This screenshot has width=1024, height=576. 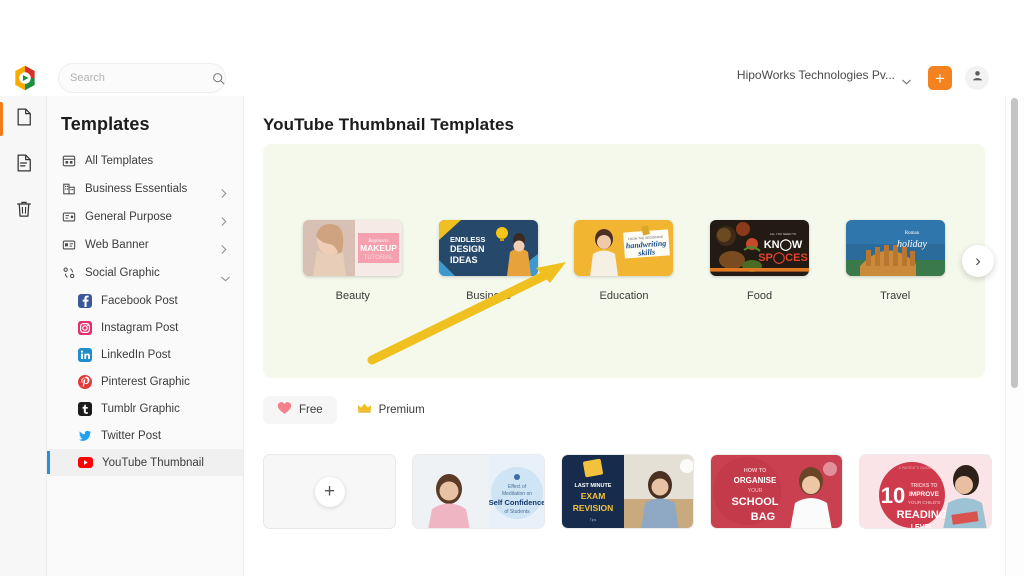 What do you see at coordinates (593, 520) in the screenshot?
I see `svg-text: Tips` at bounding box center [593, 520].